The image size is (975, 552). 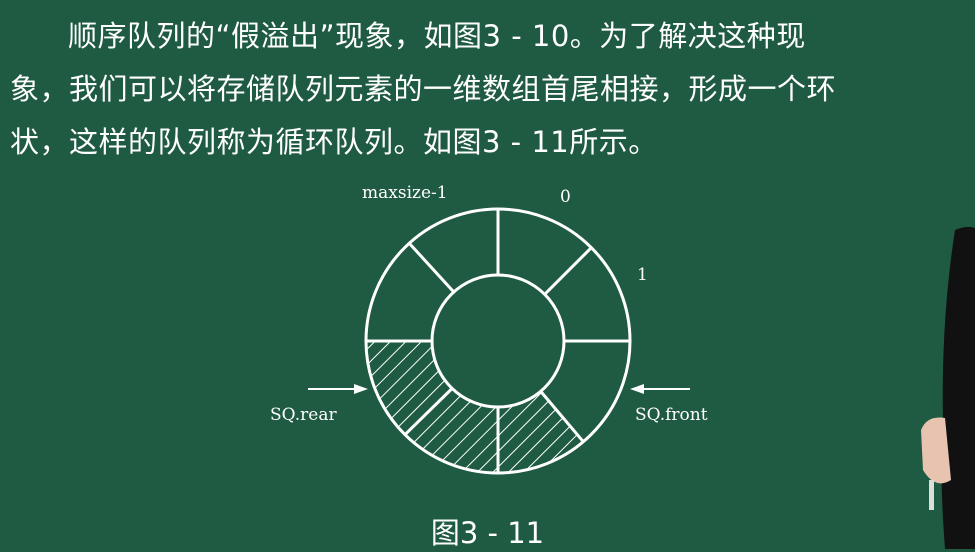 I want to click on presenter-figure, so click(x=948, y=387).